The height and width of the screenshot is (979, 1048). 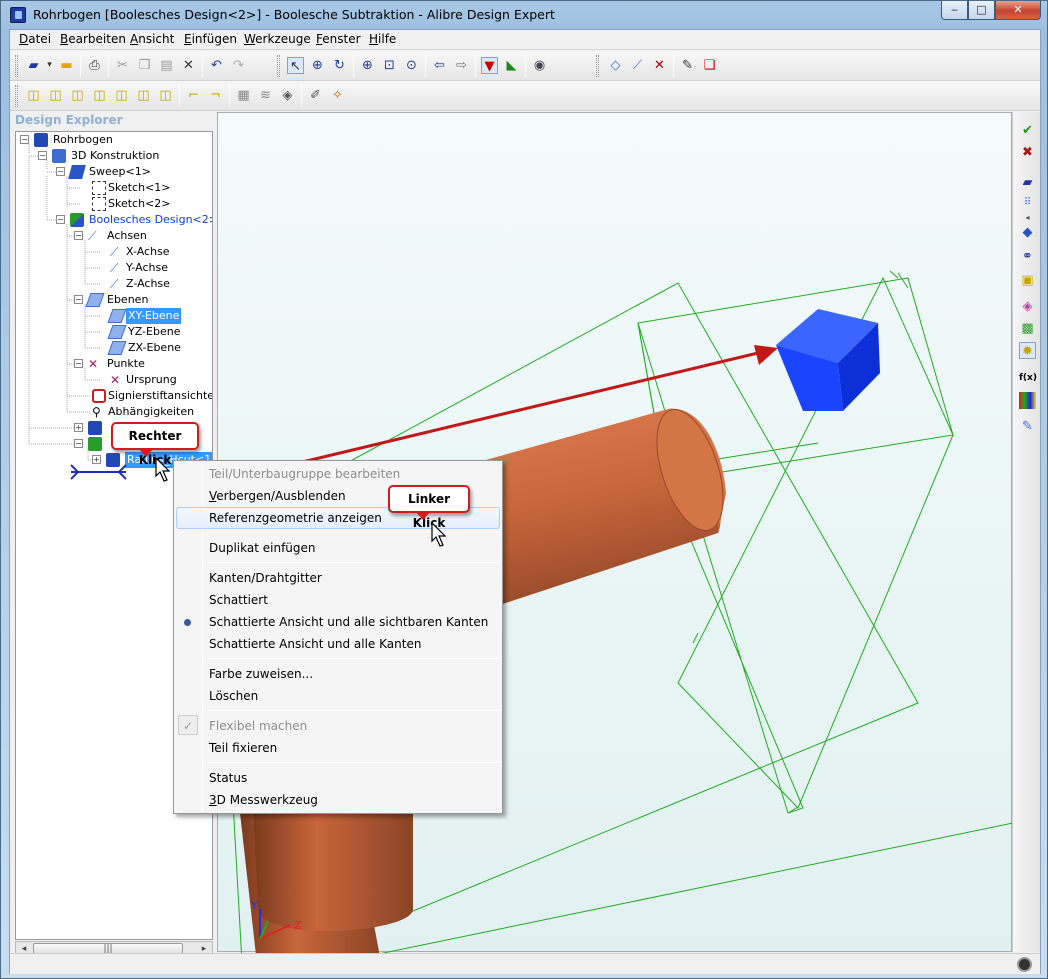 I want to click on expand-toggle-icon: +, so click(x=78, y=427).